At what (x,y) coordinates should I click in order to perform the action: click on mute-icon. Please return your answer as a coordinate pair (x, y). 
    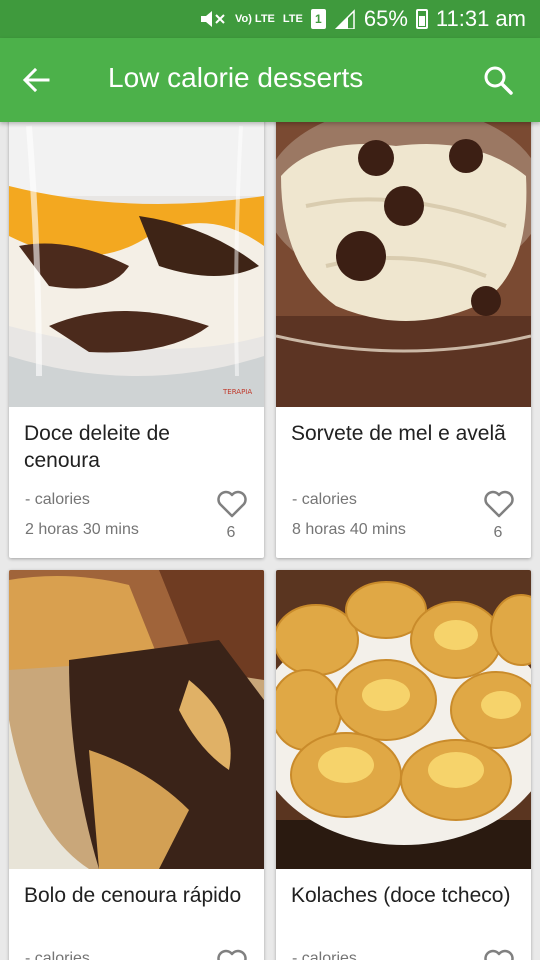
    Looking at the image, I should click on (212, 19).